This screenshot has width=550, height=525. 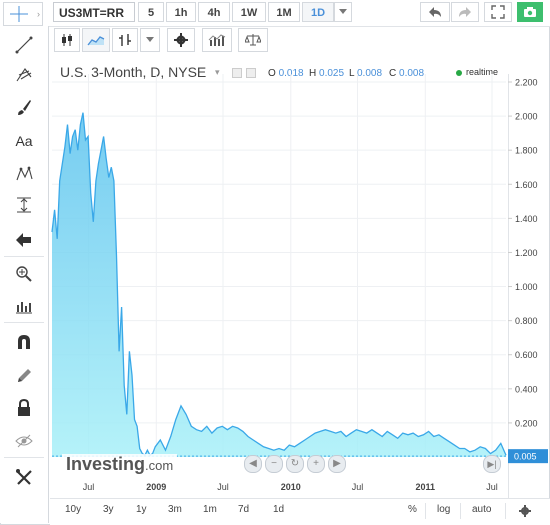 I want to click on scroll-to-end-button: ▶|, so click(x=492, y=464).